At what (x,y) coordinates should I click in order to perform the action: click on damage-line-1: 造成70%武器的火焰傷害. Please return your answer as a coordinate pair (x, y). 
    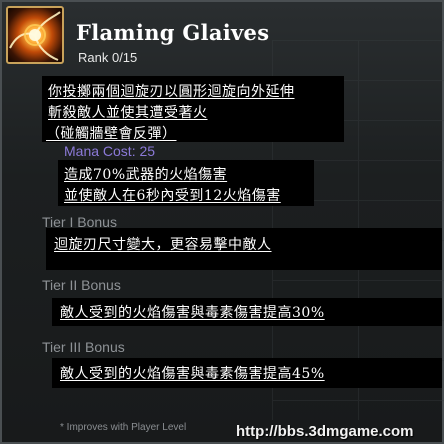
    Looking at the image, I should click on (146, 175).